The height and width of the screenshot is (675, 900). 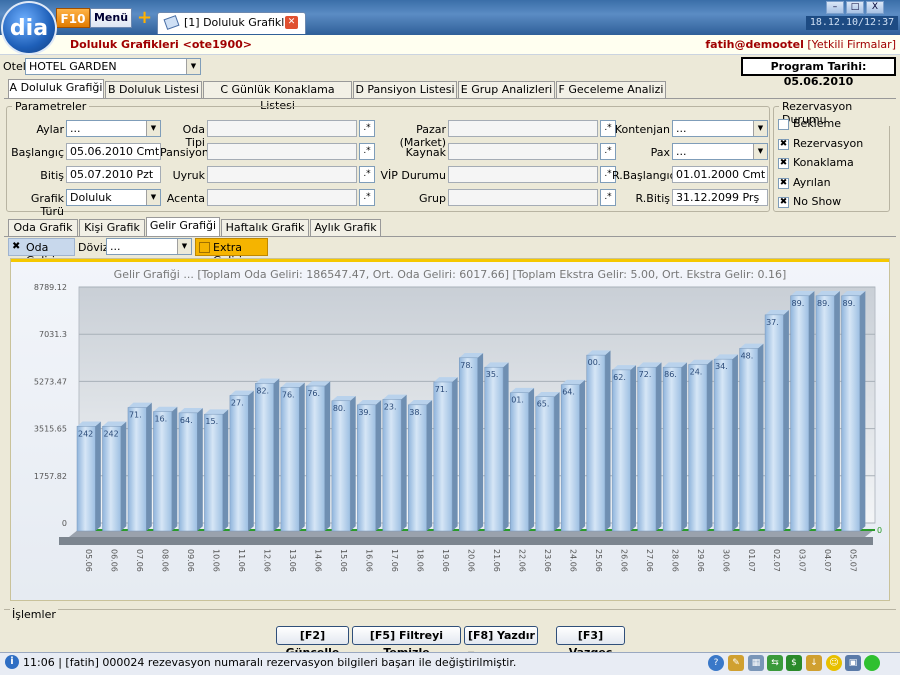 I want to click on extra-geliri-checkbox, so click(x=204, y=247).